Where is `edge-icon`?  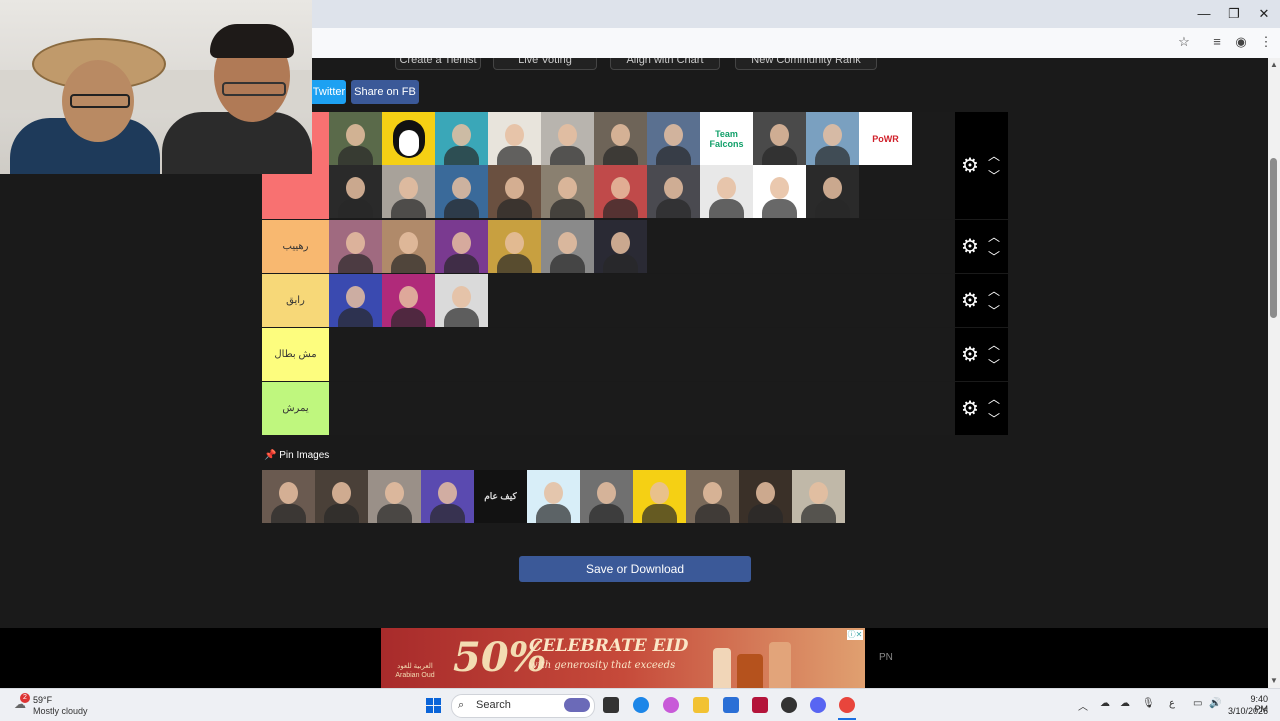
edge-icon is located at coordinates (641, 705).